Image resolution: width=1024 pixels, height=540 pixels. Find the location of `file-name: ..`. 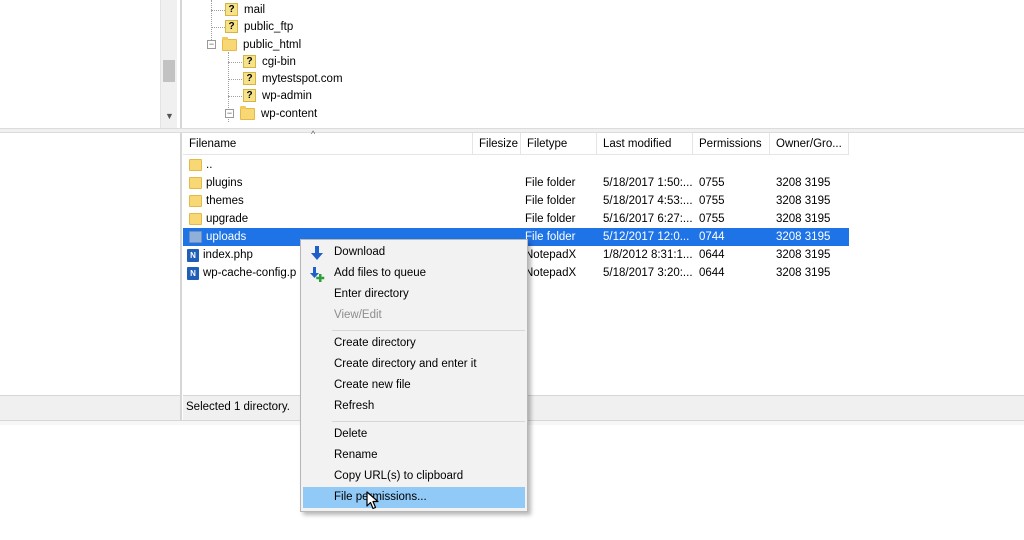

file-name: .. is located at coordinates (209, 165).